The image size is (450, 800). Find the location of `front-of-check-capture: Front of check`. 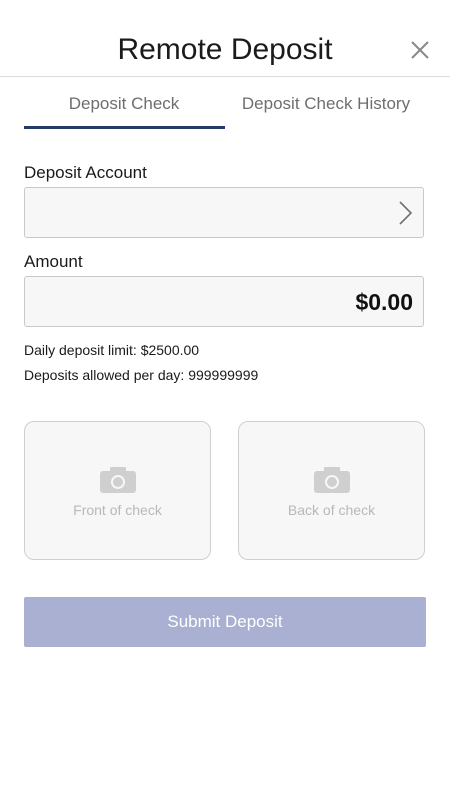

front-of-check-capture: Front of check is located at coordinates (117, 490).